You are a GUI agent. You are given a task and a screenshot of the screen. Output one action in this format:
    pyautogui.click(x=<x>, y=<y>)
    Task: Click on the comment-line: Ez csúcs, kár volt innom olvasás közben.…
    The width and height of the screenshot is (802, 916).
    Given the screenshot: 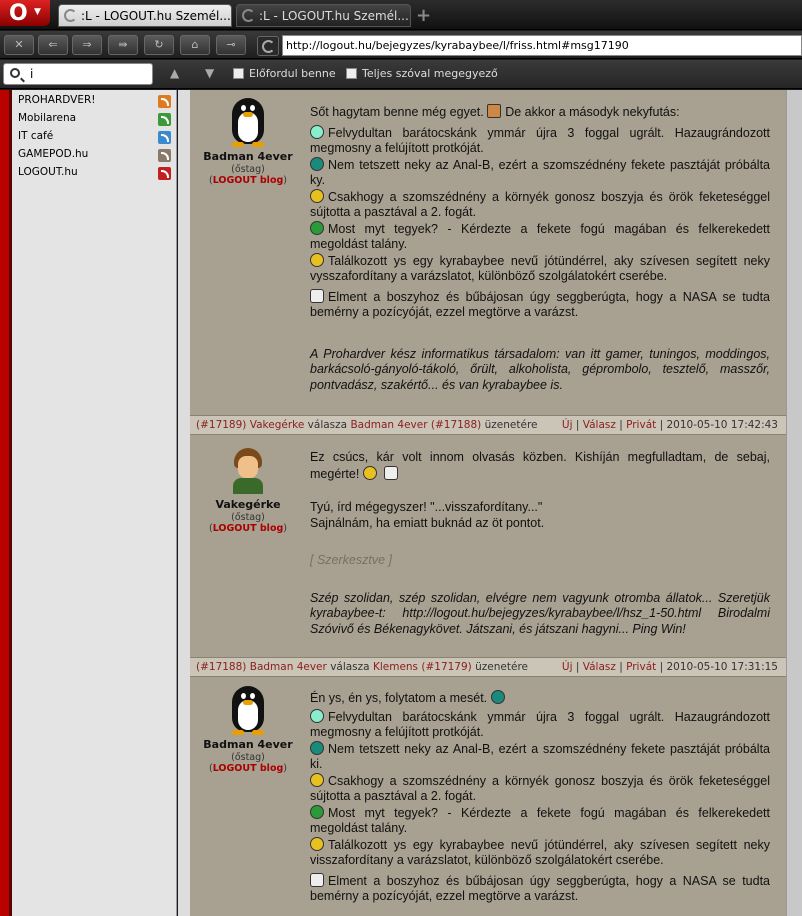 What is the action you would take?
    pyautogui.click(x=540, y=465)
    